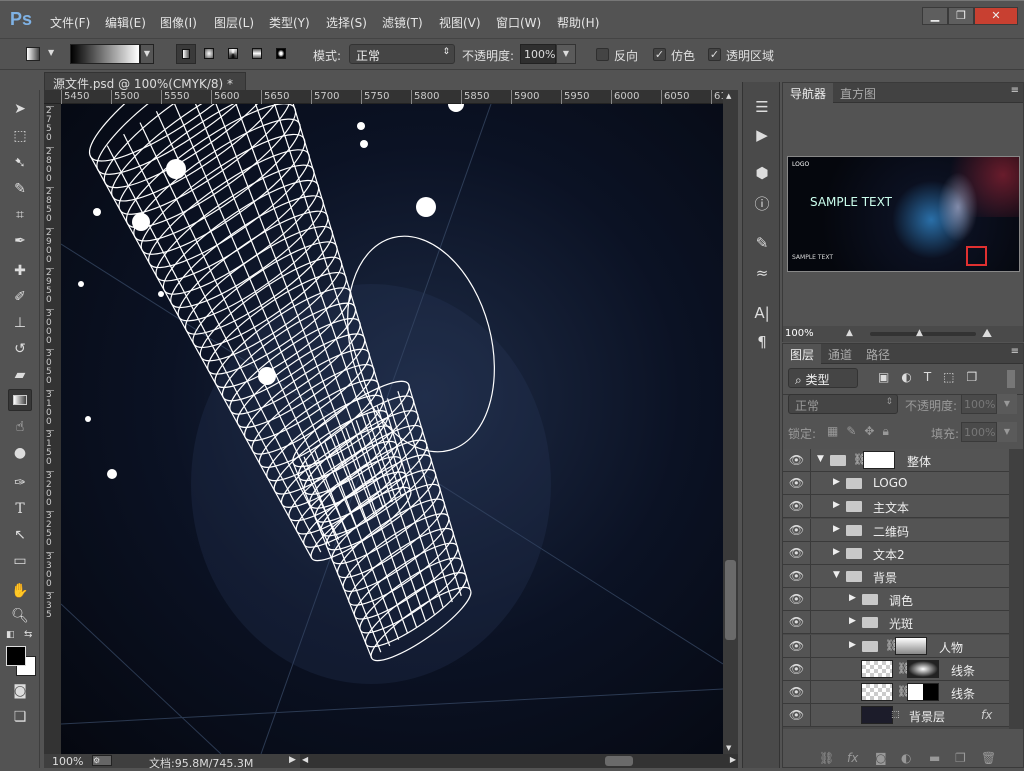 This screenshot has height=771, width=1024. I want to click on blend-mode-select: 正常 ⇕, so click(843, 404).